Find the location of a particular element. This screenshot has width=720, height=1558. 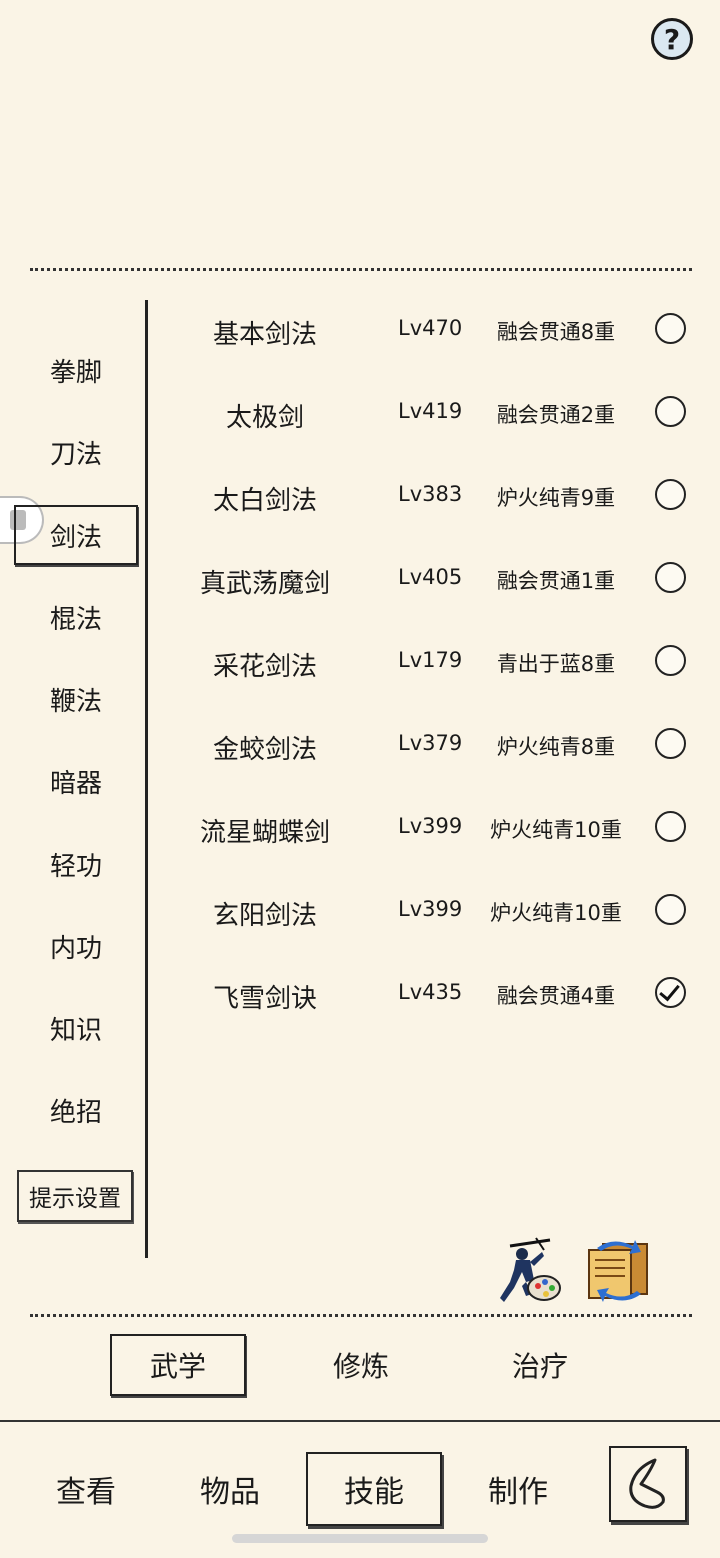

skill-name: 金蛟剑法 is located at coordinates (264, 750).